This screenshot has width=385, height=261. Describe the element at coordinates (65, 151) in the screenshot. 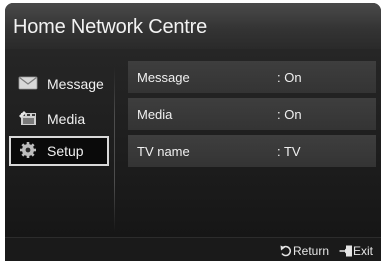

I see `sidebar-item-label: Setup` at that location.